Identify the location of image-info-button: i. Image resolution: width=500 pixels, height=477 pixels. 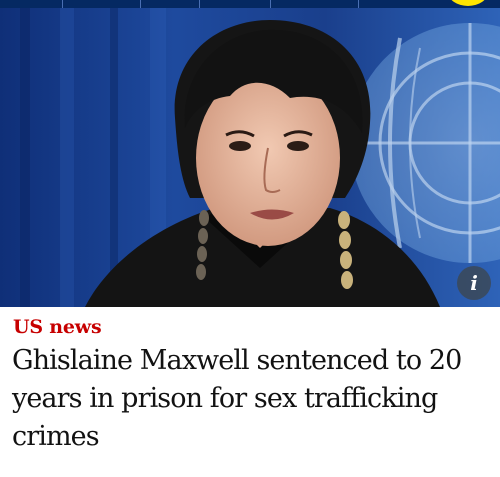
(474, 283).